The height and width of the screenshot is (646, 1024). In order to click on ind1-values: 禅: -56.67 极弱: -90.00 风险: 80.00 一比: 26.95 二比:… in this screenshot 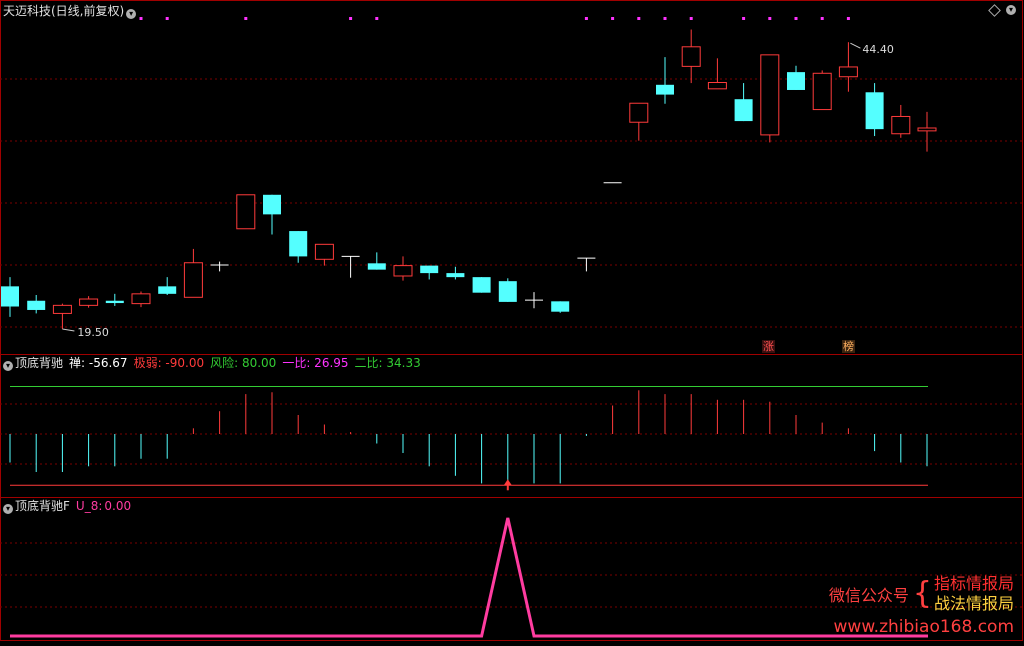, I will do `click(248, 363)`.